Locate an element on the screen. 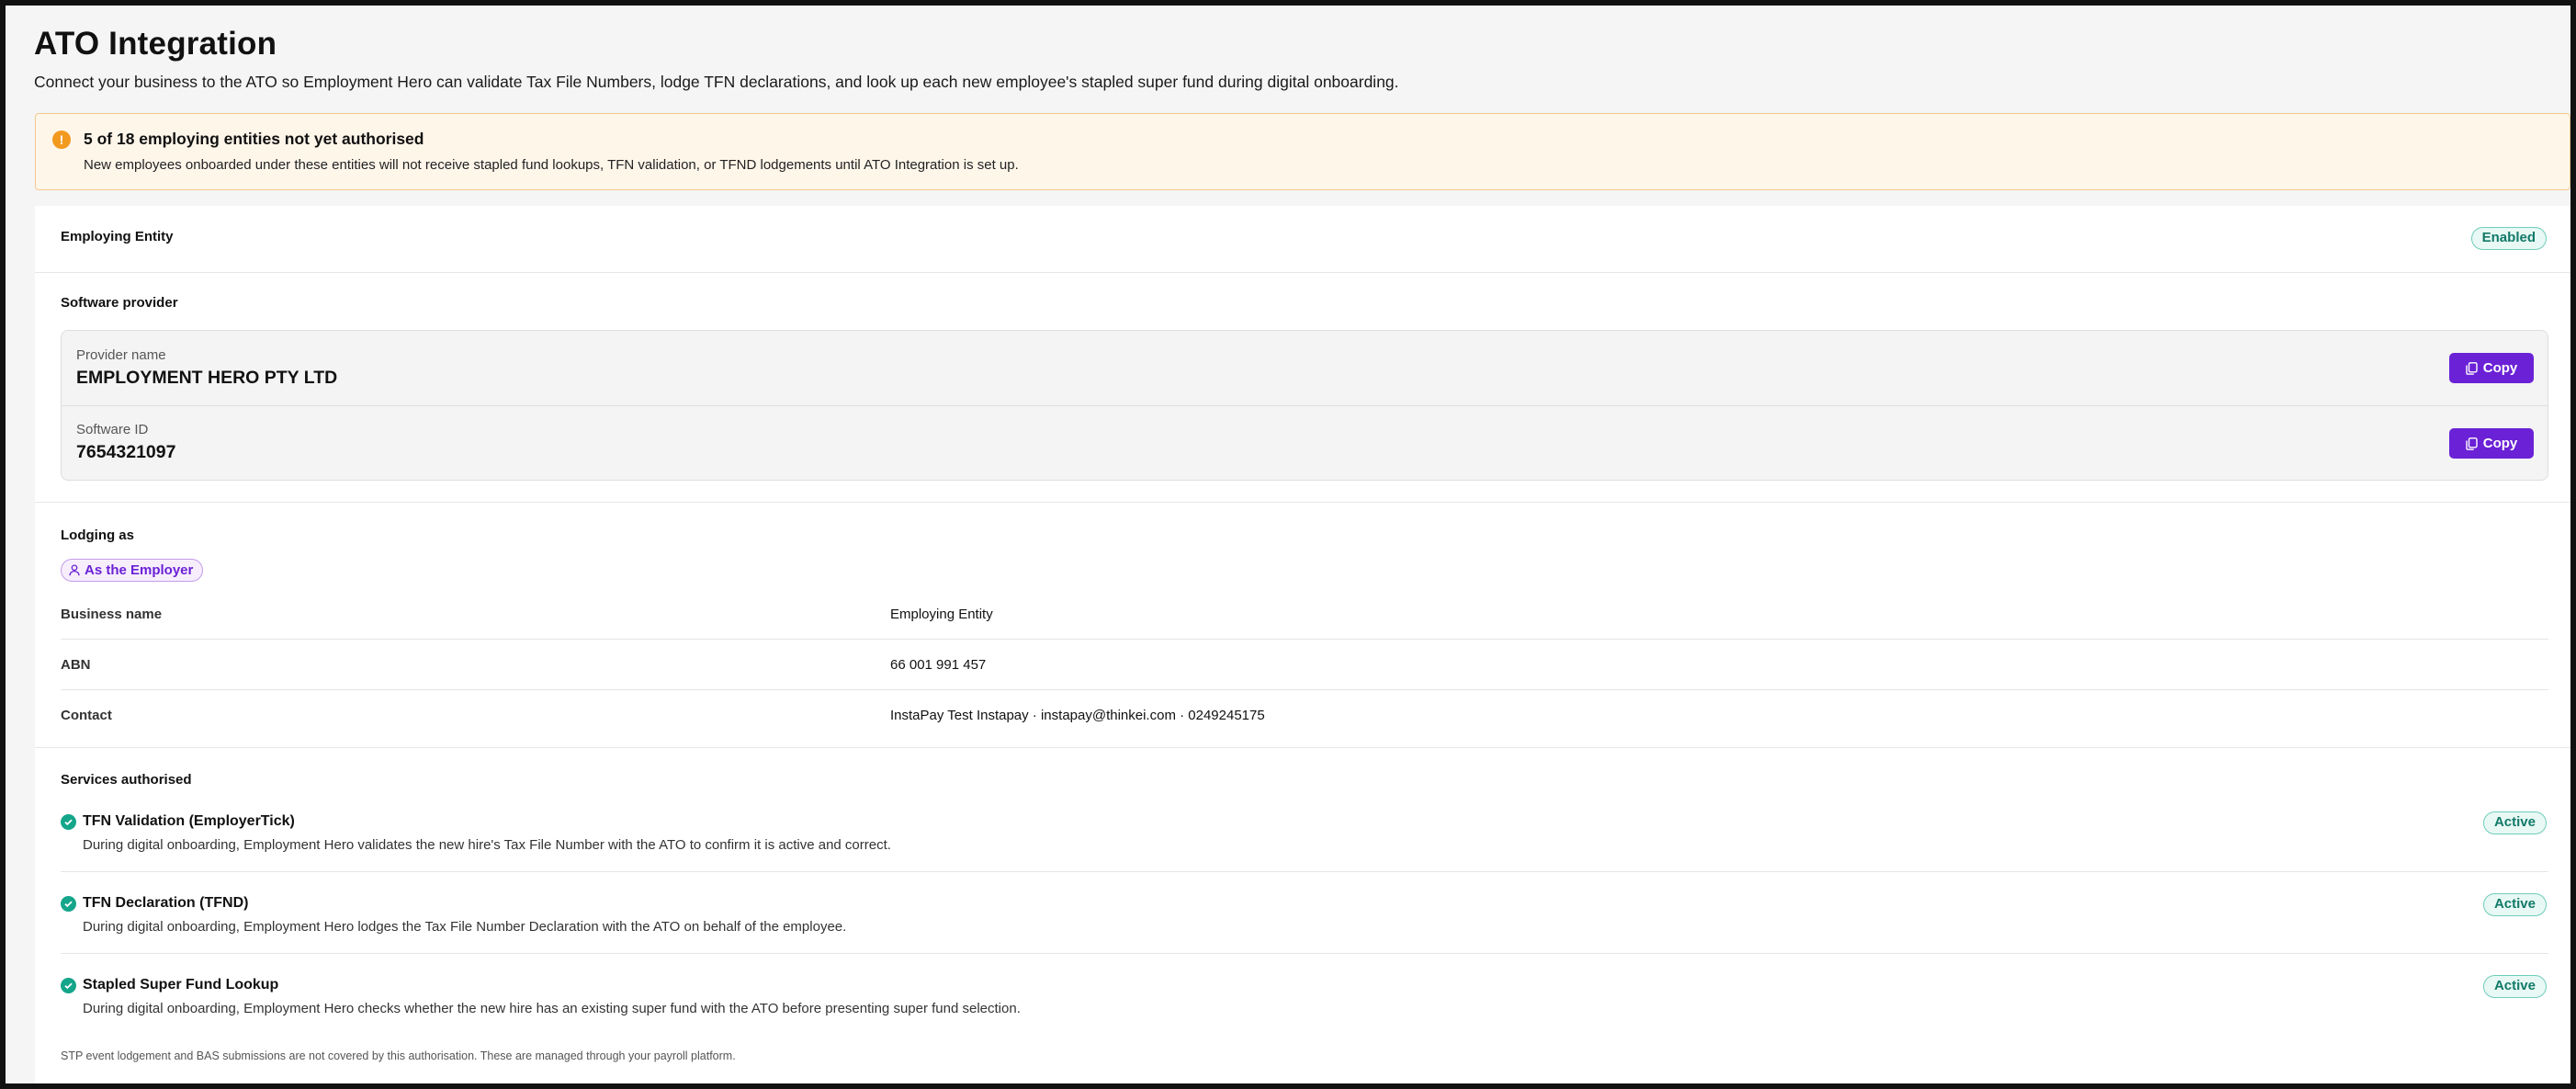 The image size is (2576, 1089). services-label: Services authorised is located at coordinates (126, 780).